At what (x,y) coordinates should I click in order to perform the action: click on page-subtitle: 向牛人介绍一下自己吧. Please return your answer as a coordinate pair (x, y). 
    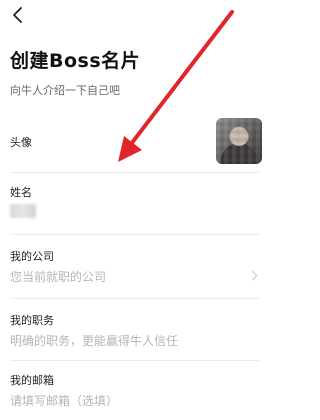
    Looking at the image, I should click on (65, 90).